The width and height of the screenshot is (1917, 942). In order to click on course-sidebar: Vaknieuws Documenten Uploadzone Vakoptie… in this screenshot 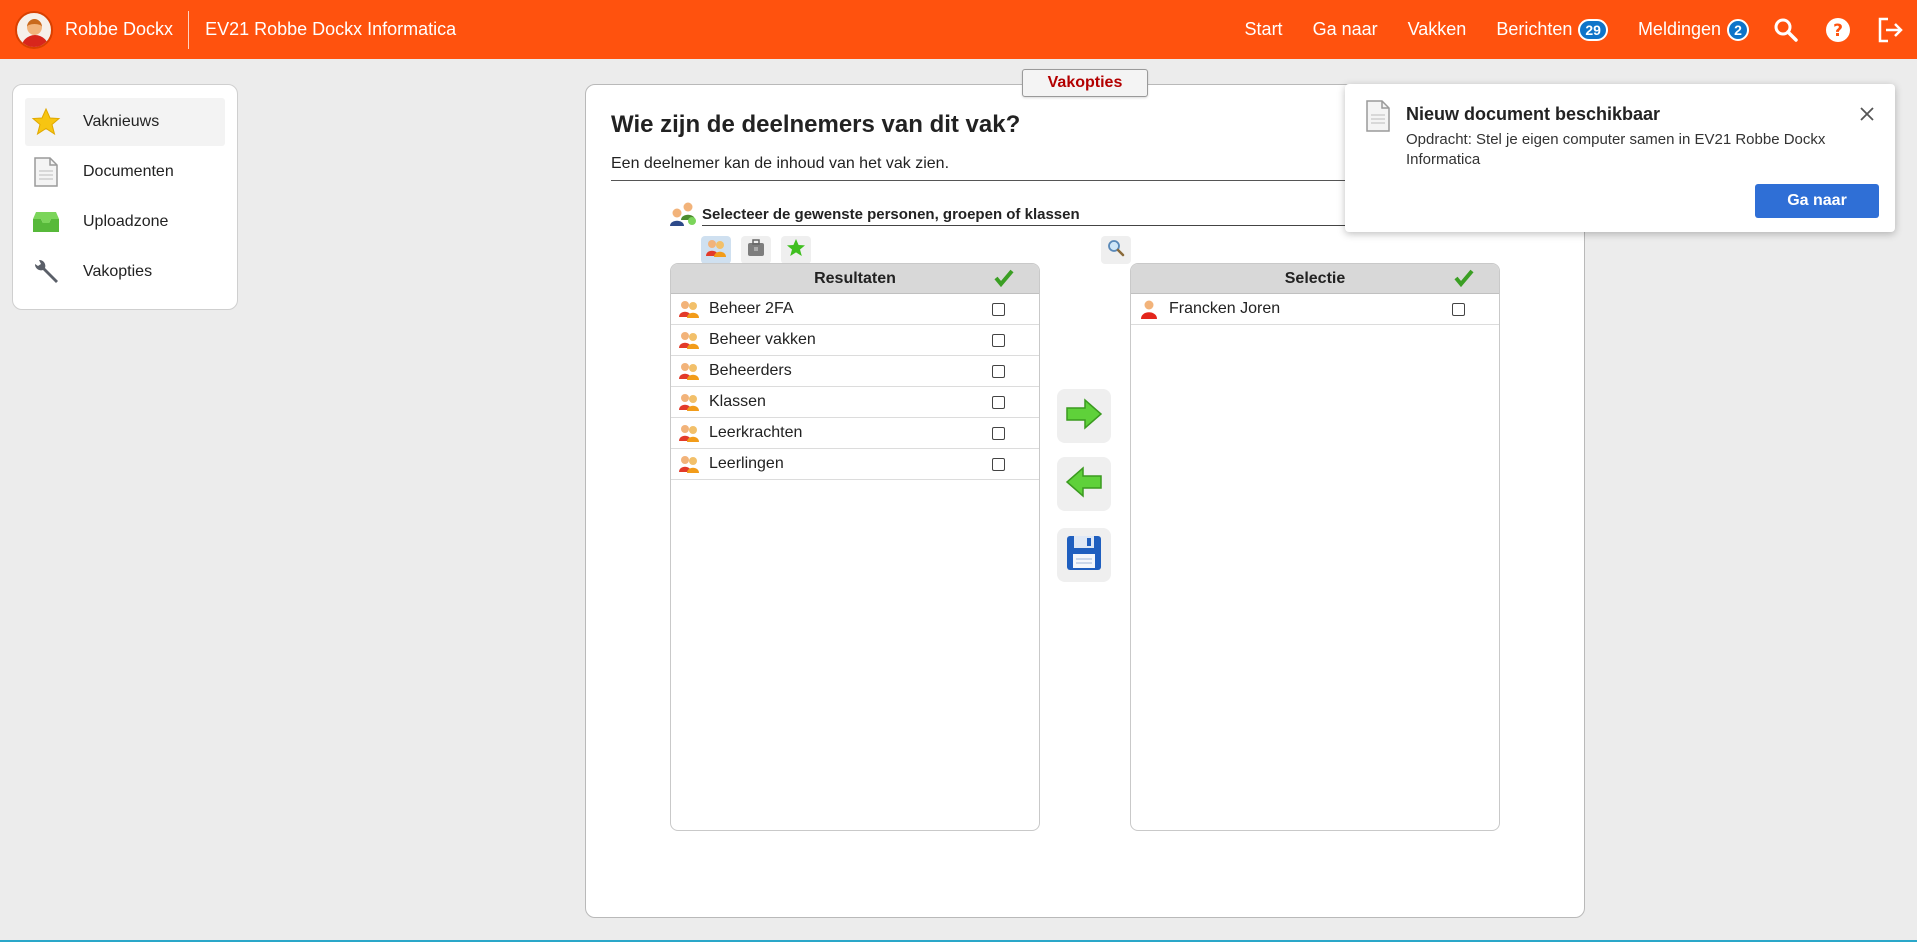, I will do `click(125, 197)`.